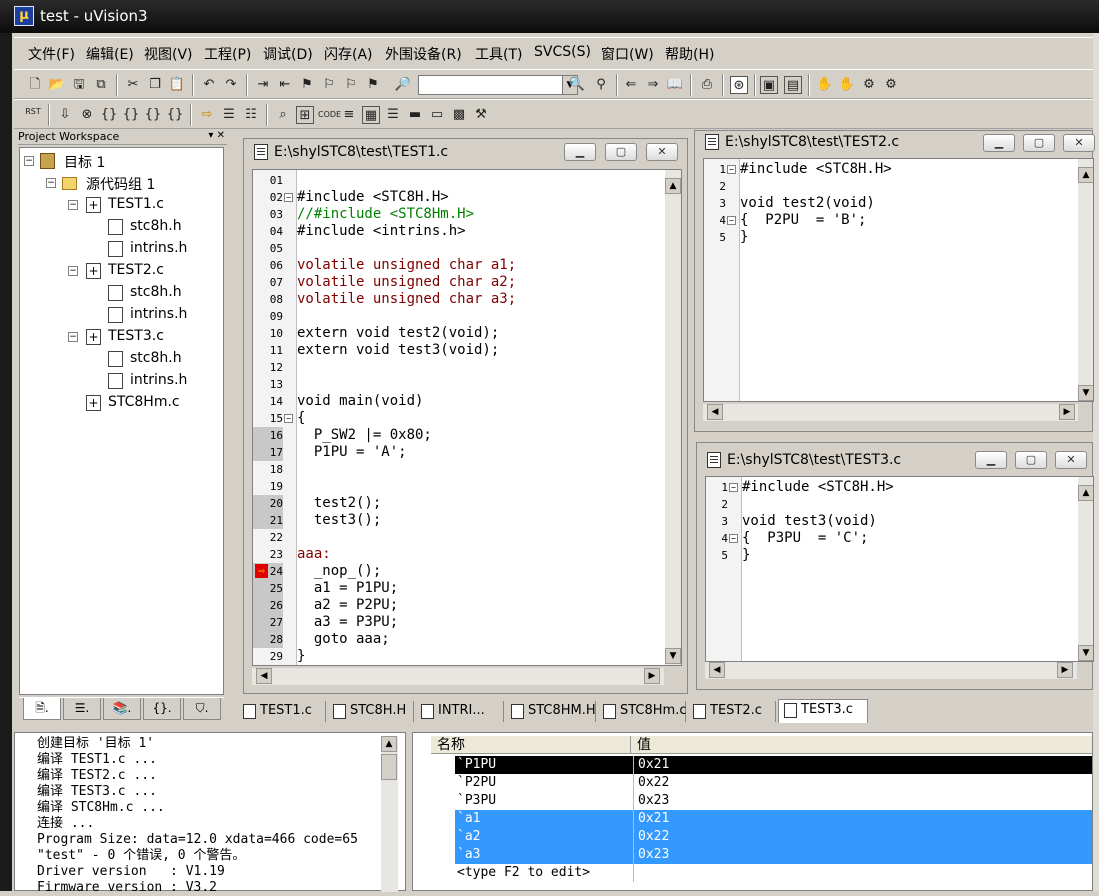  Describe the element at coordinates (865, 745) in the screenshot. I see `watch-column-value: 值` at that location.